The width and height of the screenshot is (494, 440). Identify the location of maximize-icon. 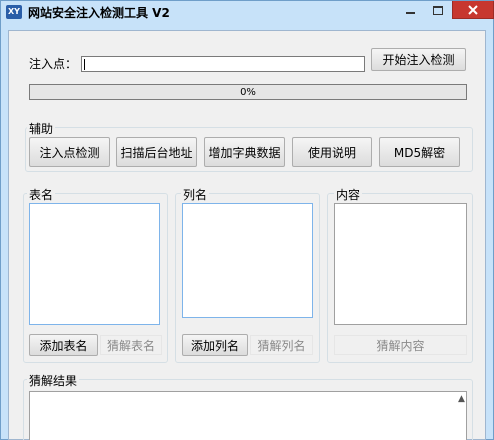
(437, 10).